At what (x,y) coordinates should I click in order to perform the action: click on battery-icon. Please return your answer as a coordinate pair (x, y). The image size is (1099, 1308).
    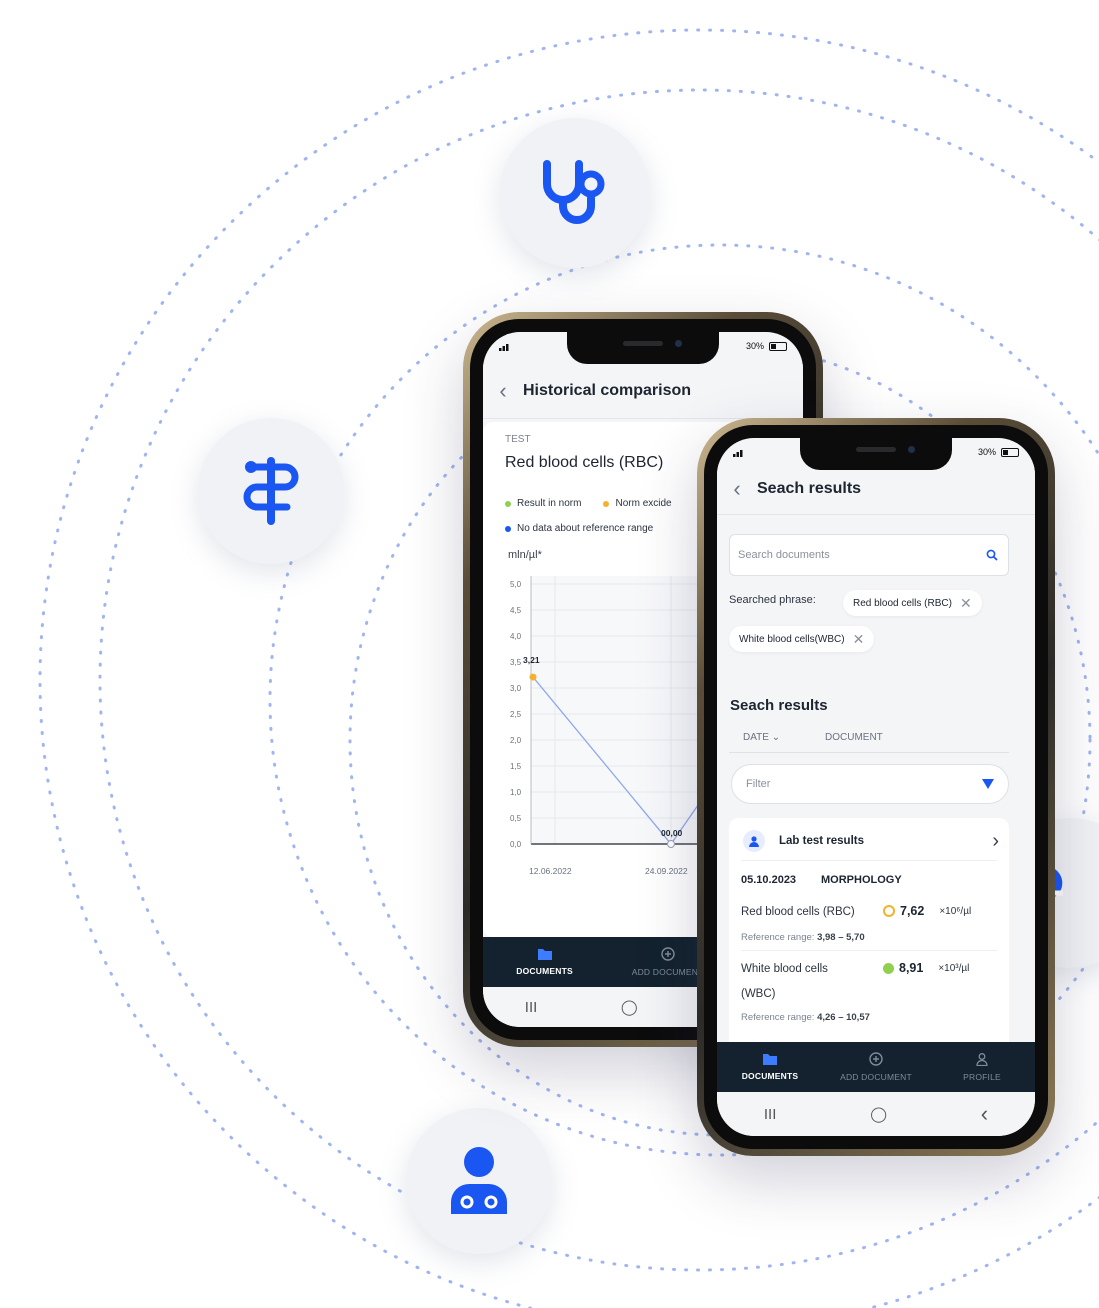
    Looking at the image, I should click on (1010, 452).